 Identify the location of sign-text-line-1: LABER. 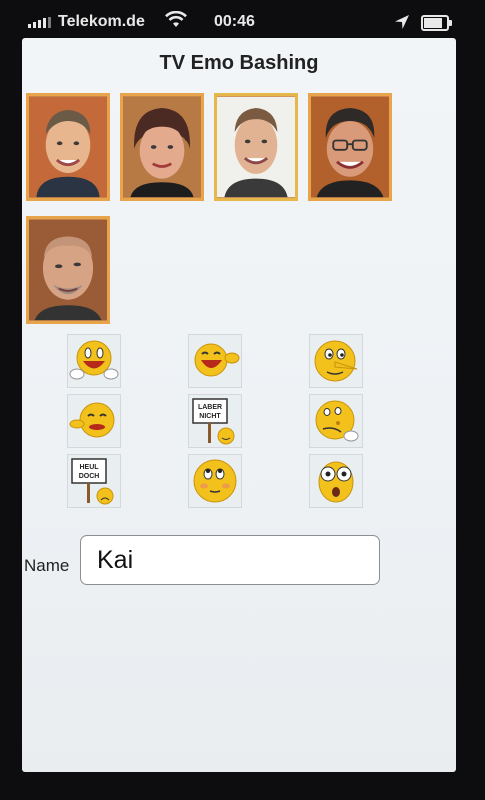
(210, 407).